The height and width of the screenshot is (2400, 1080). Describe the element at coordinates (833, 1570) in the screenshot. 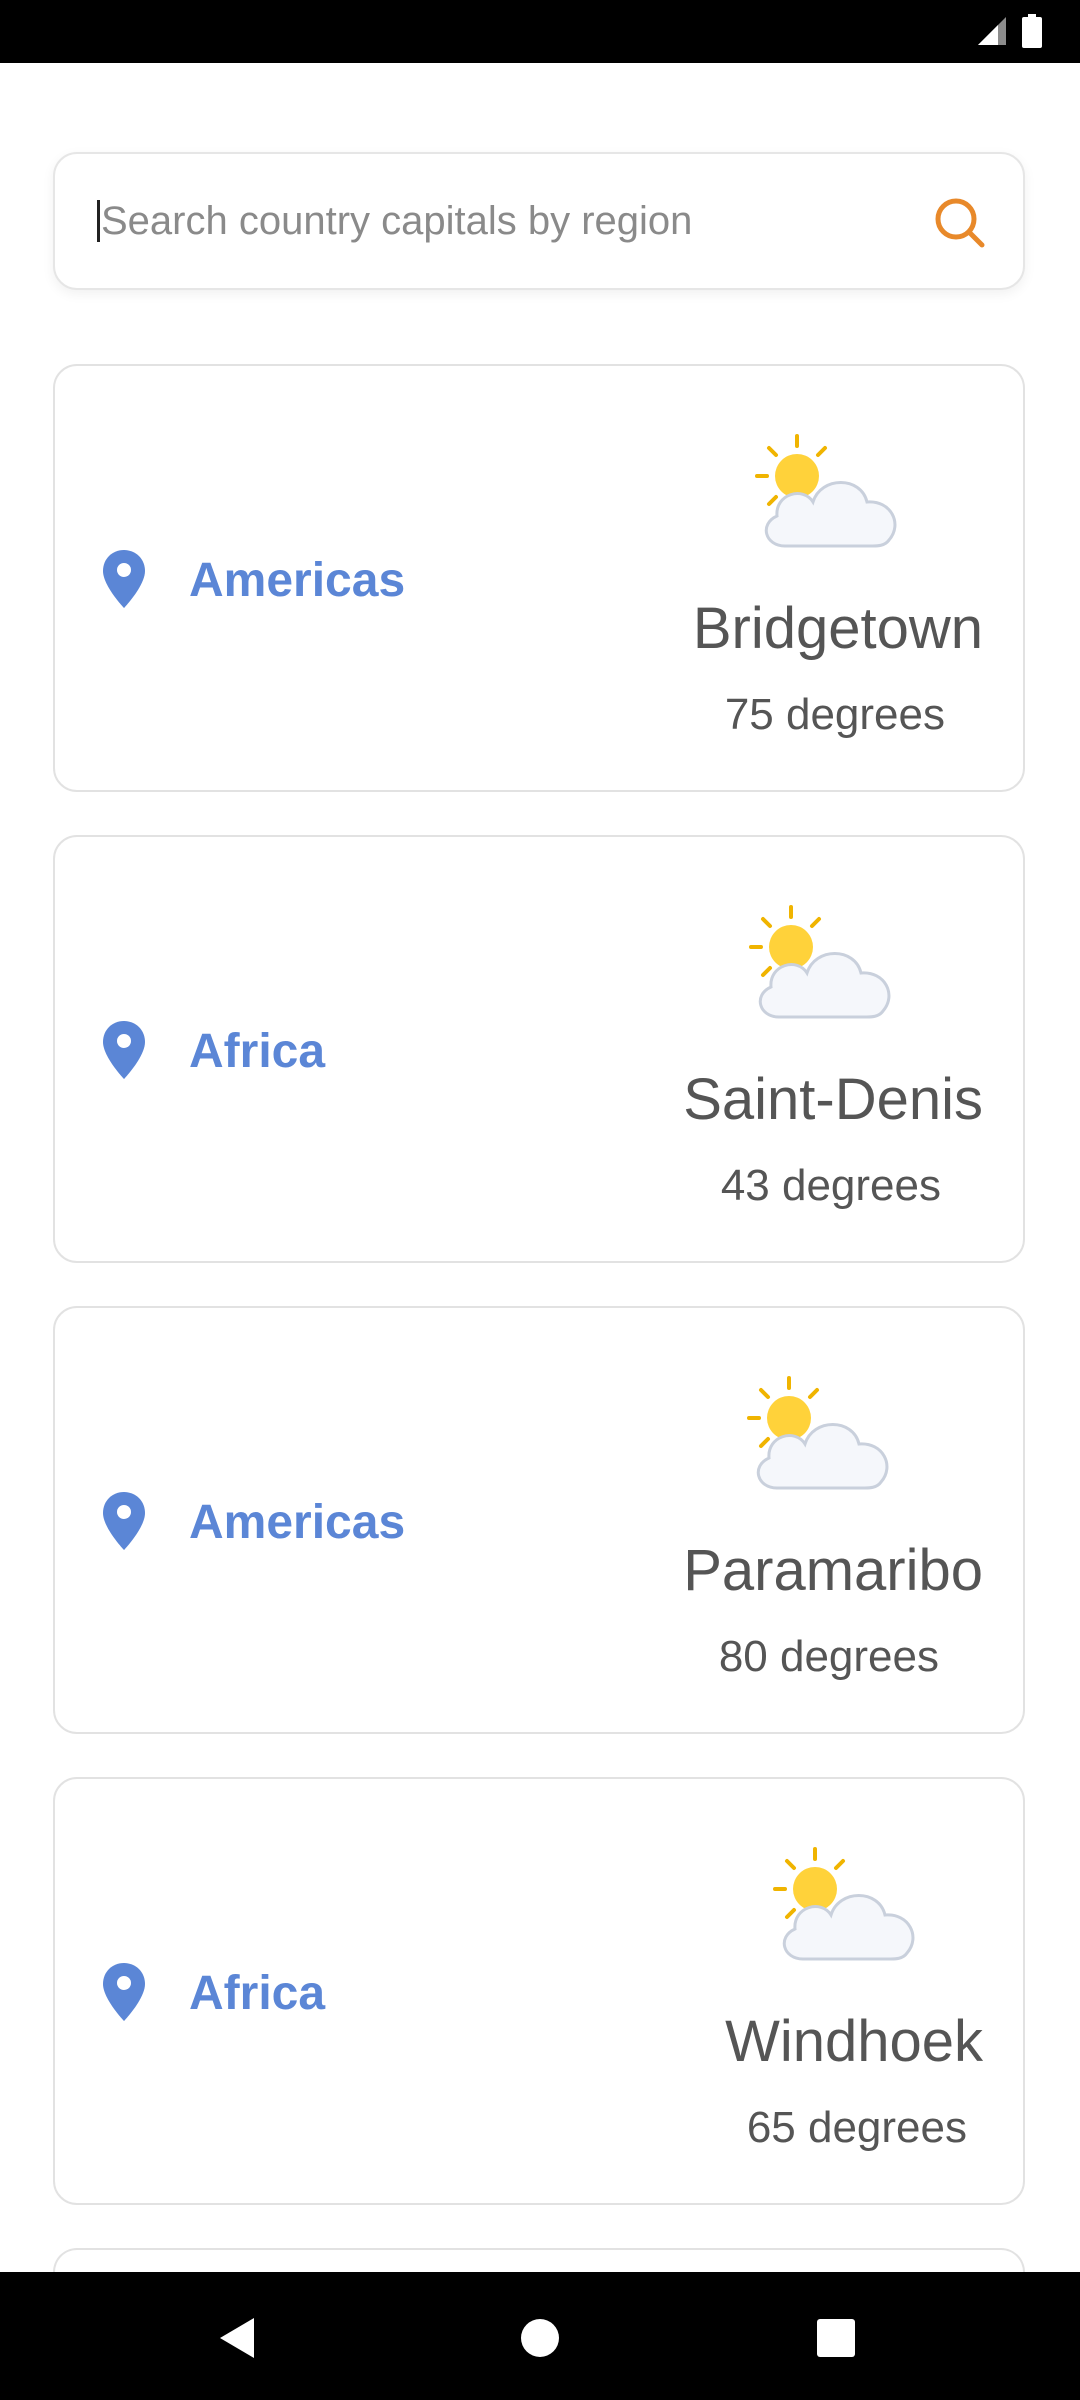

I see `city-name: Paramaribo` at that location.